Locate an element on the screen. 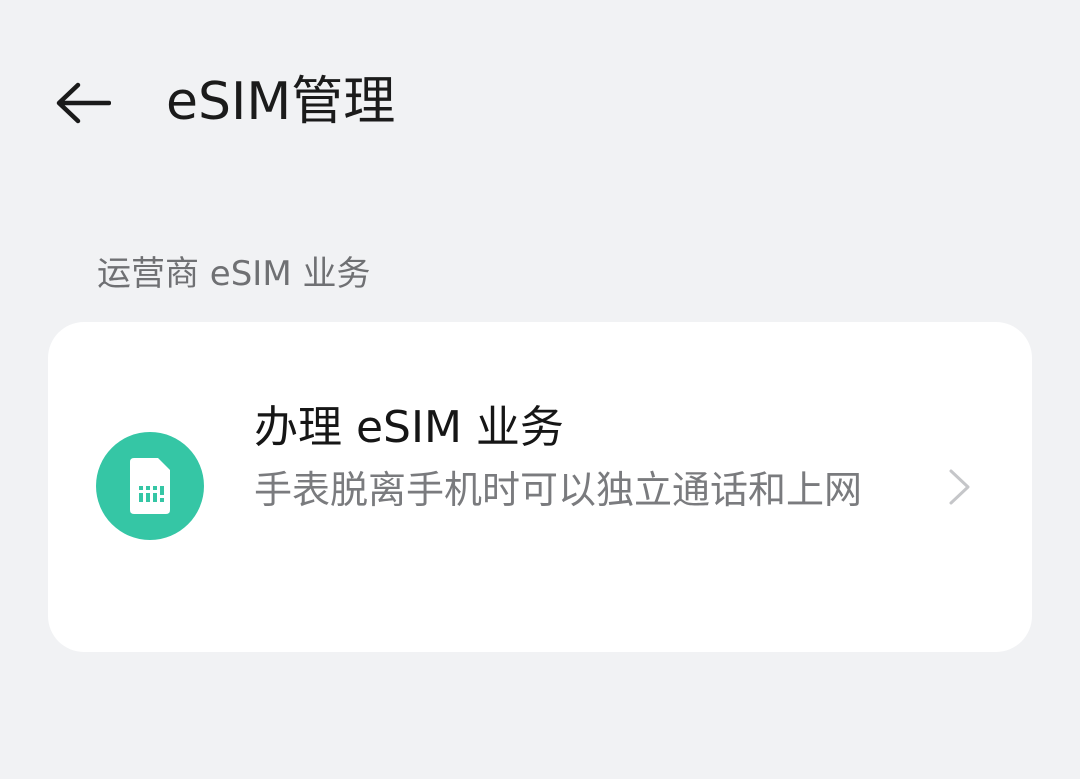 This screenshot has height=779, width=1080. arrow-left-icon is located at coordinates (83, 103).